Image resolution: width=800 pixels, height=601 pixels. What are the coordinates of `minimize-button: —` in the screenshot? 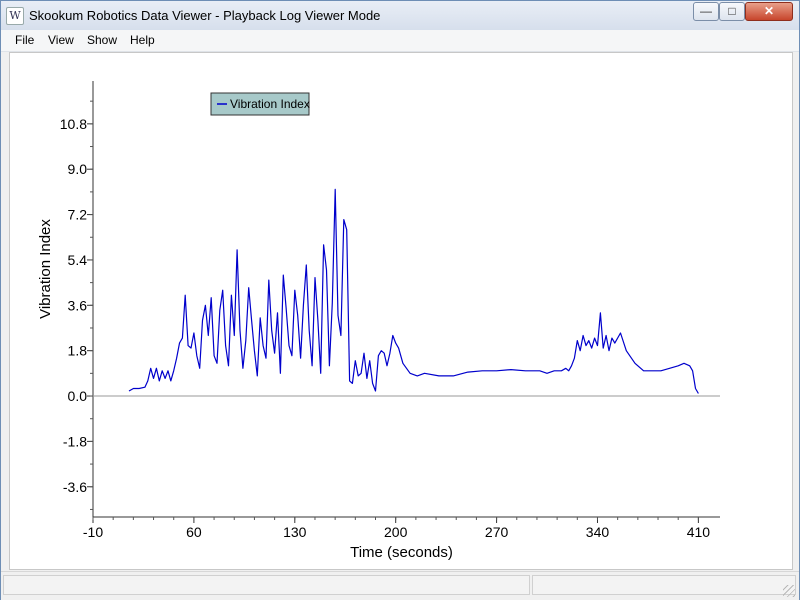 It's located at (706, 11).